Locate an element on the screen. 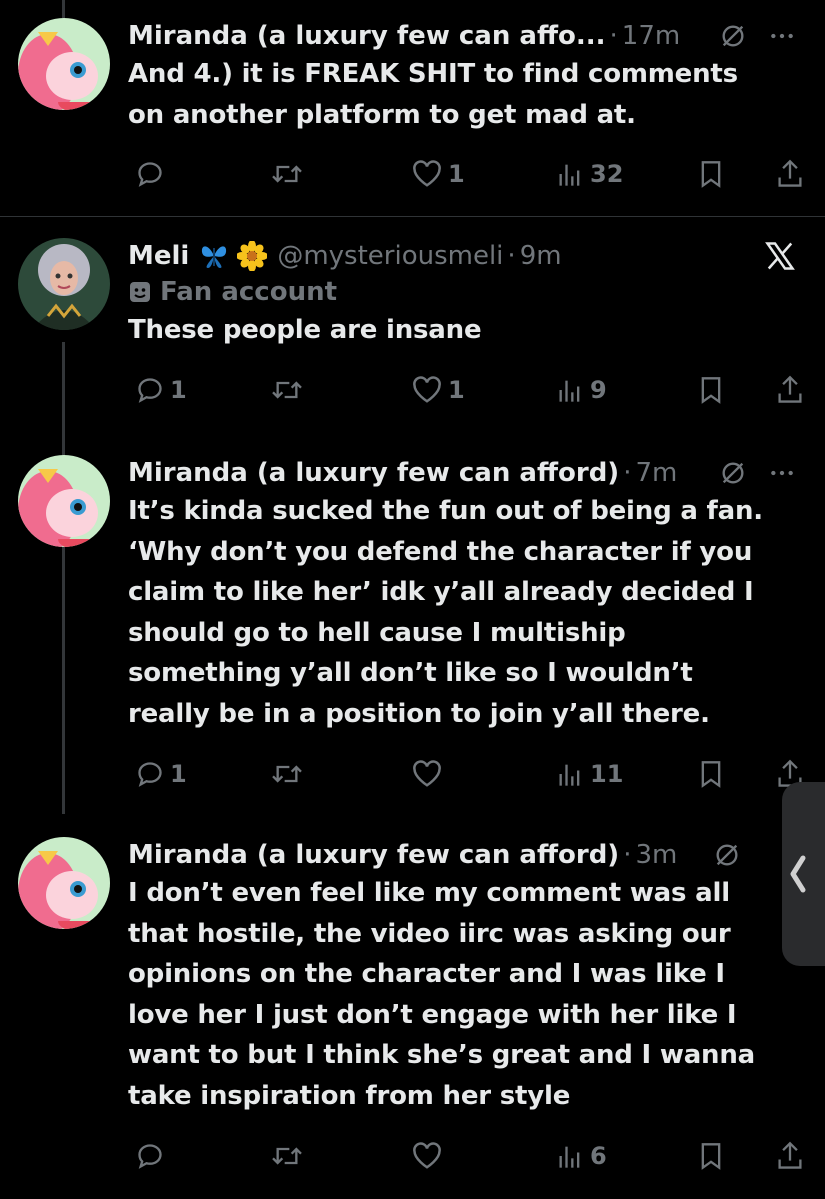  view-count: 9 is located at coordinates (598, 390).